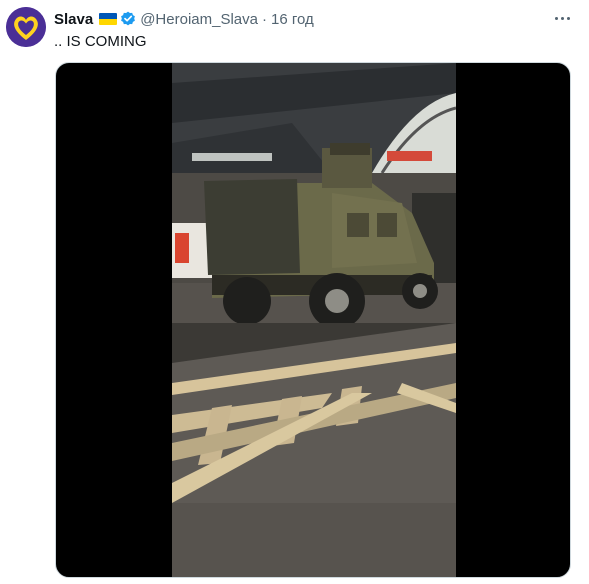 This screenshot has height=584, width=589. What do you see at coordinates (128, 19) in the screenshot?
I see `verified-badge-icon` at bounding box center [128, 19].